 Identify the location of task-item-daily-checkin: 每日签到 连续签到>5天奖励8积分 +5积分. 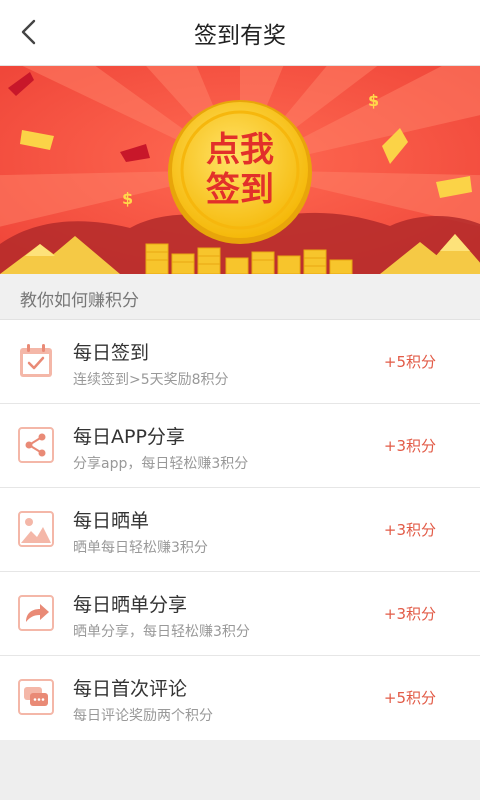
(240, 362).